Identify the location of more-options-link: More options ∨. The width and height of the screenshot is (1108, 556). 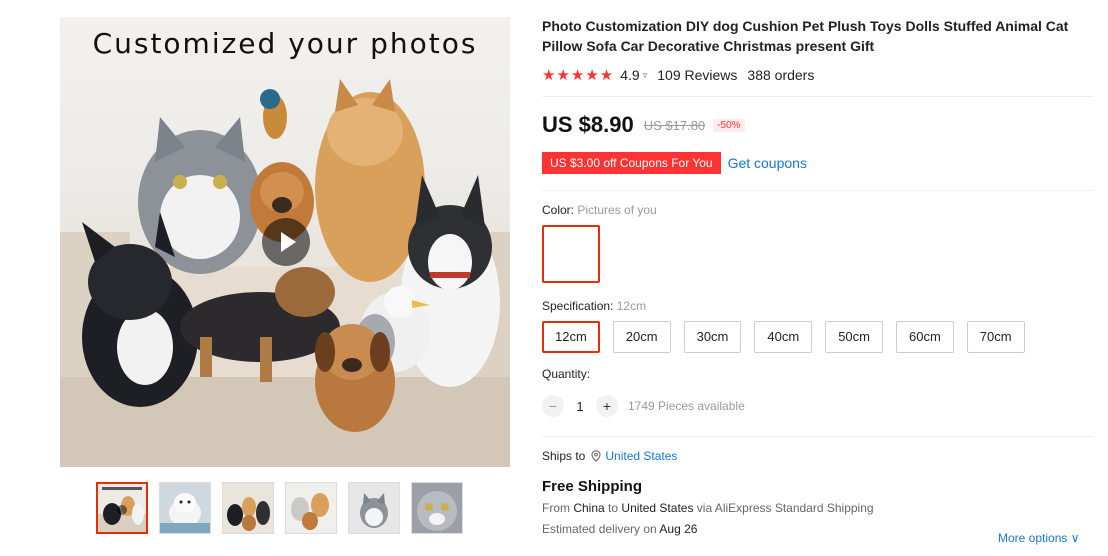
(1039, 538).